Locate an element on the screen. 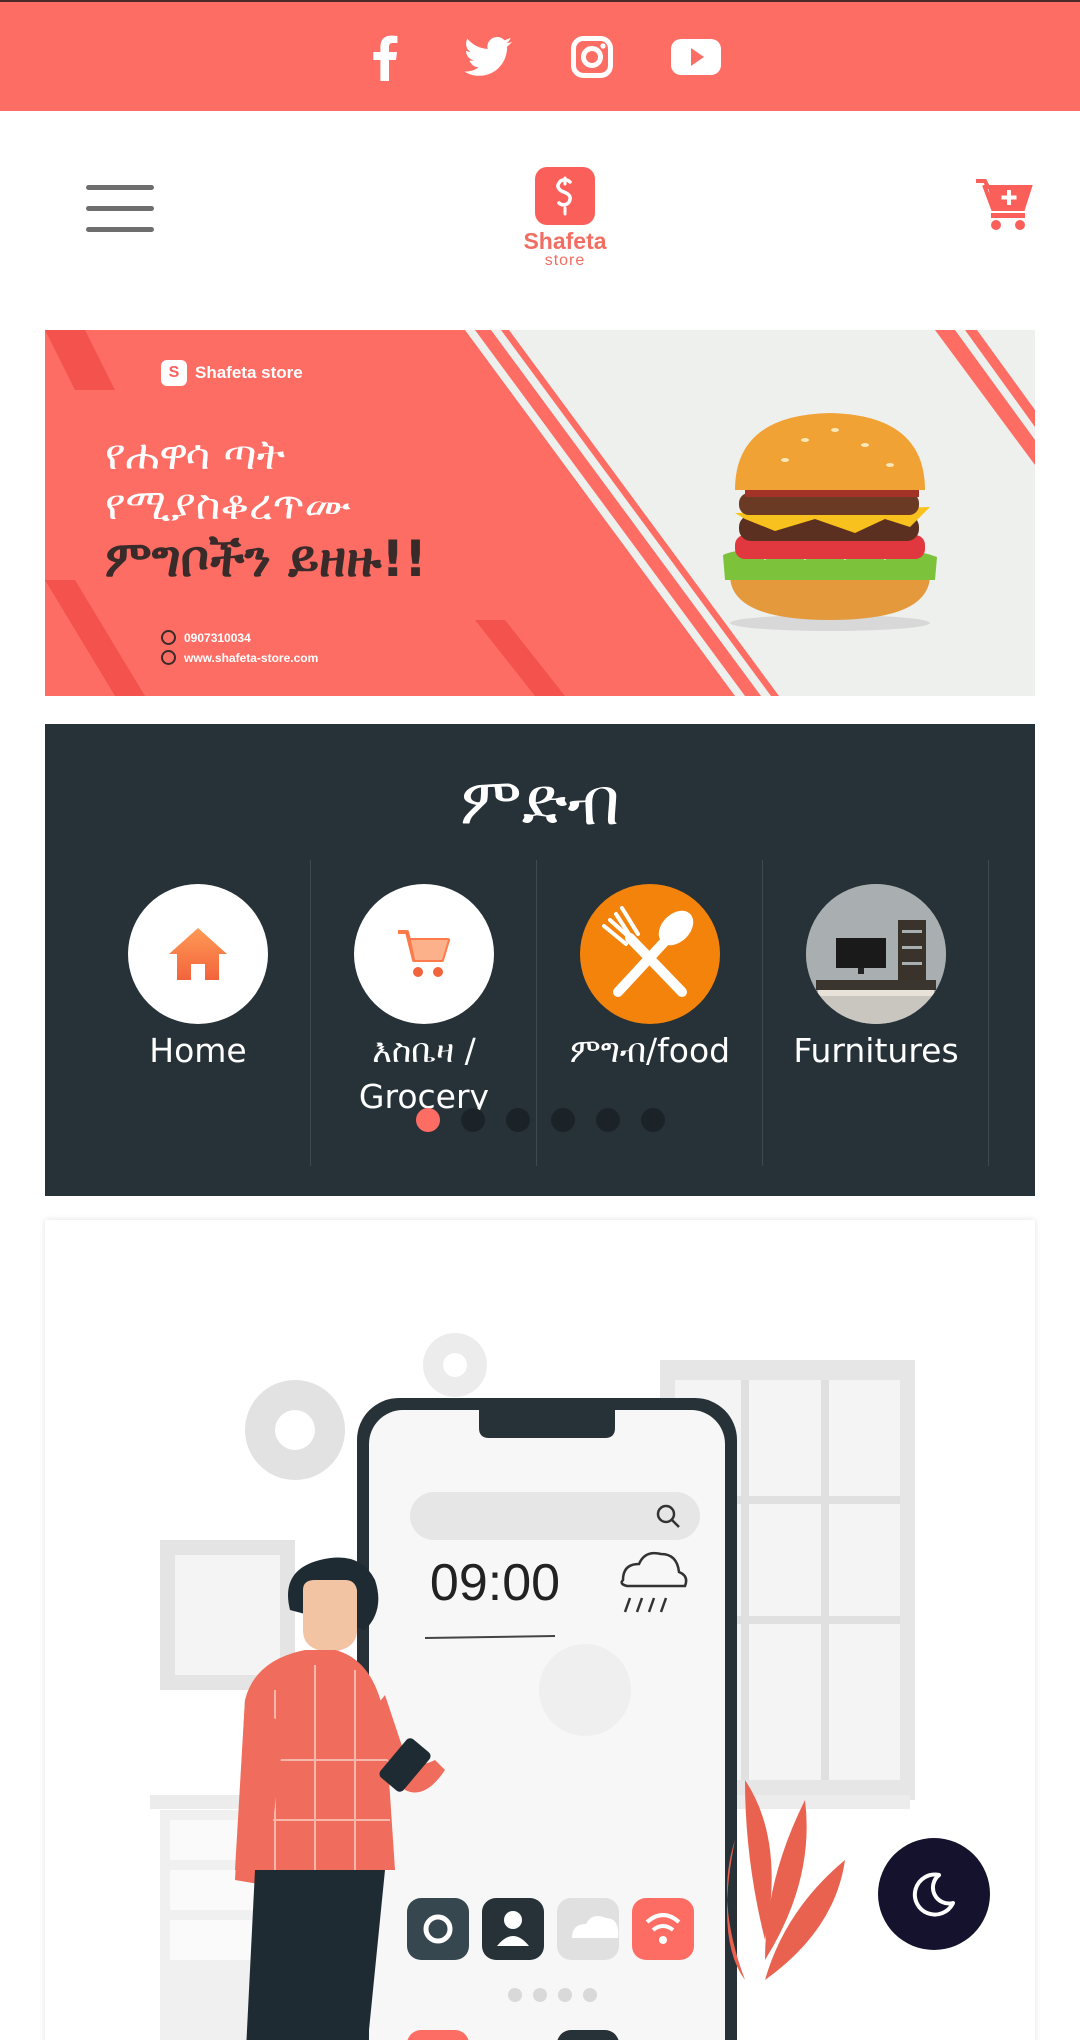  logo: Shafeta store is located at coordinates (565, 222).